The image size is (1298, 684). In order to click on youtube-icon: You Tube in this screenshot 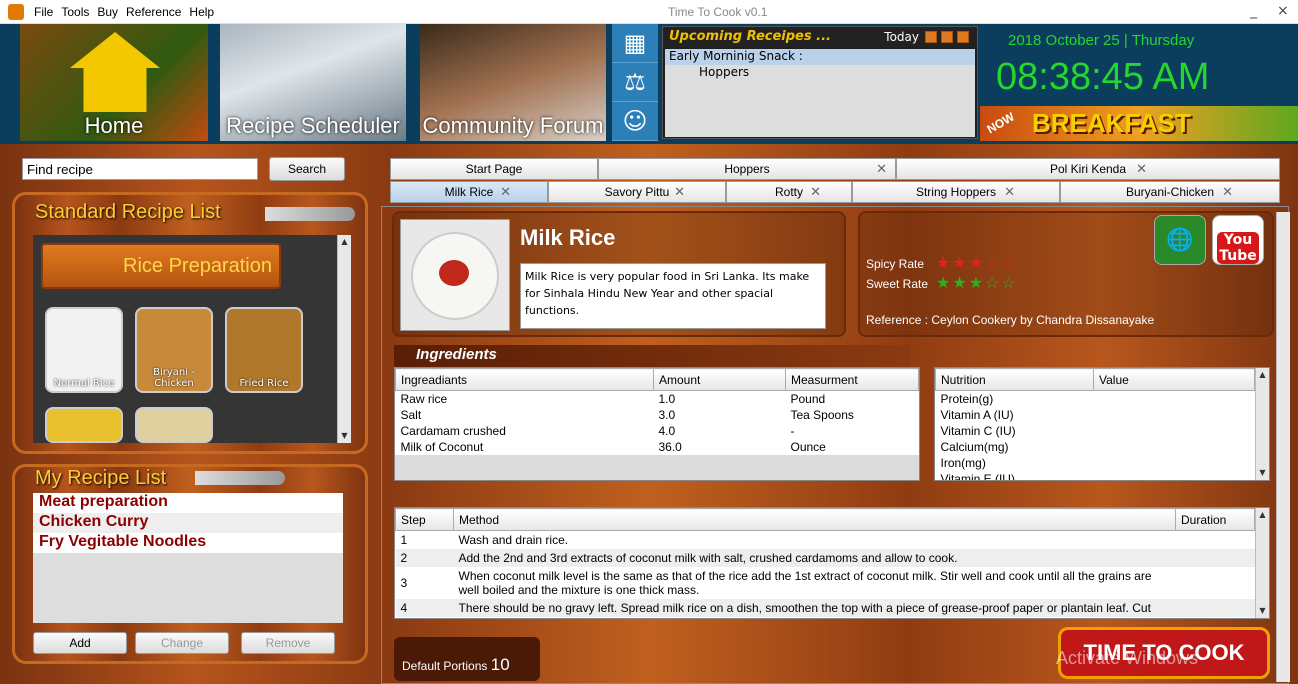, I will do `click(1238, 240)`.